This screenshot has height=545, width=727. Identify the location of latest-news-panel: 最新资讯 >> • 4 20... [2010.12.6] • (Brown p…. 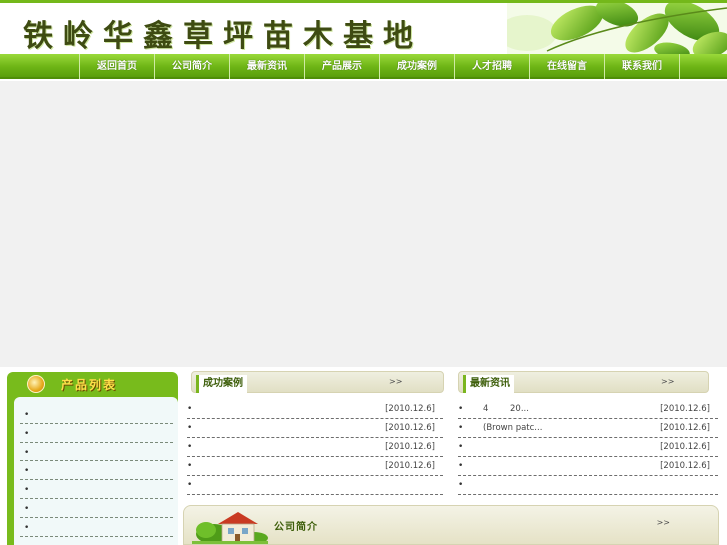
(588, 436).